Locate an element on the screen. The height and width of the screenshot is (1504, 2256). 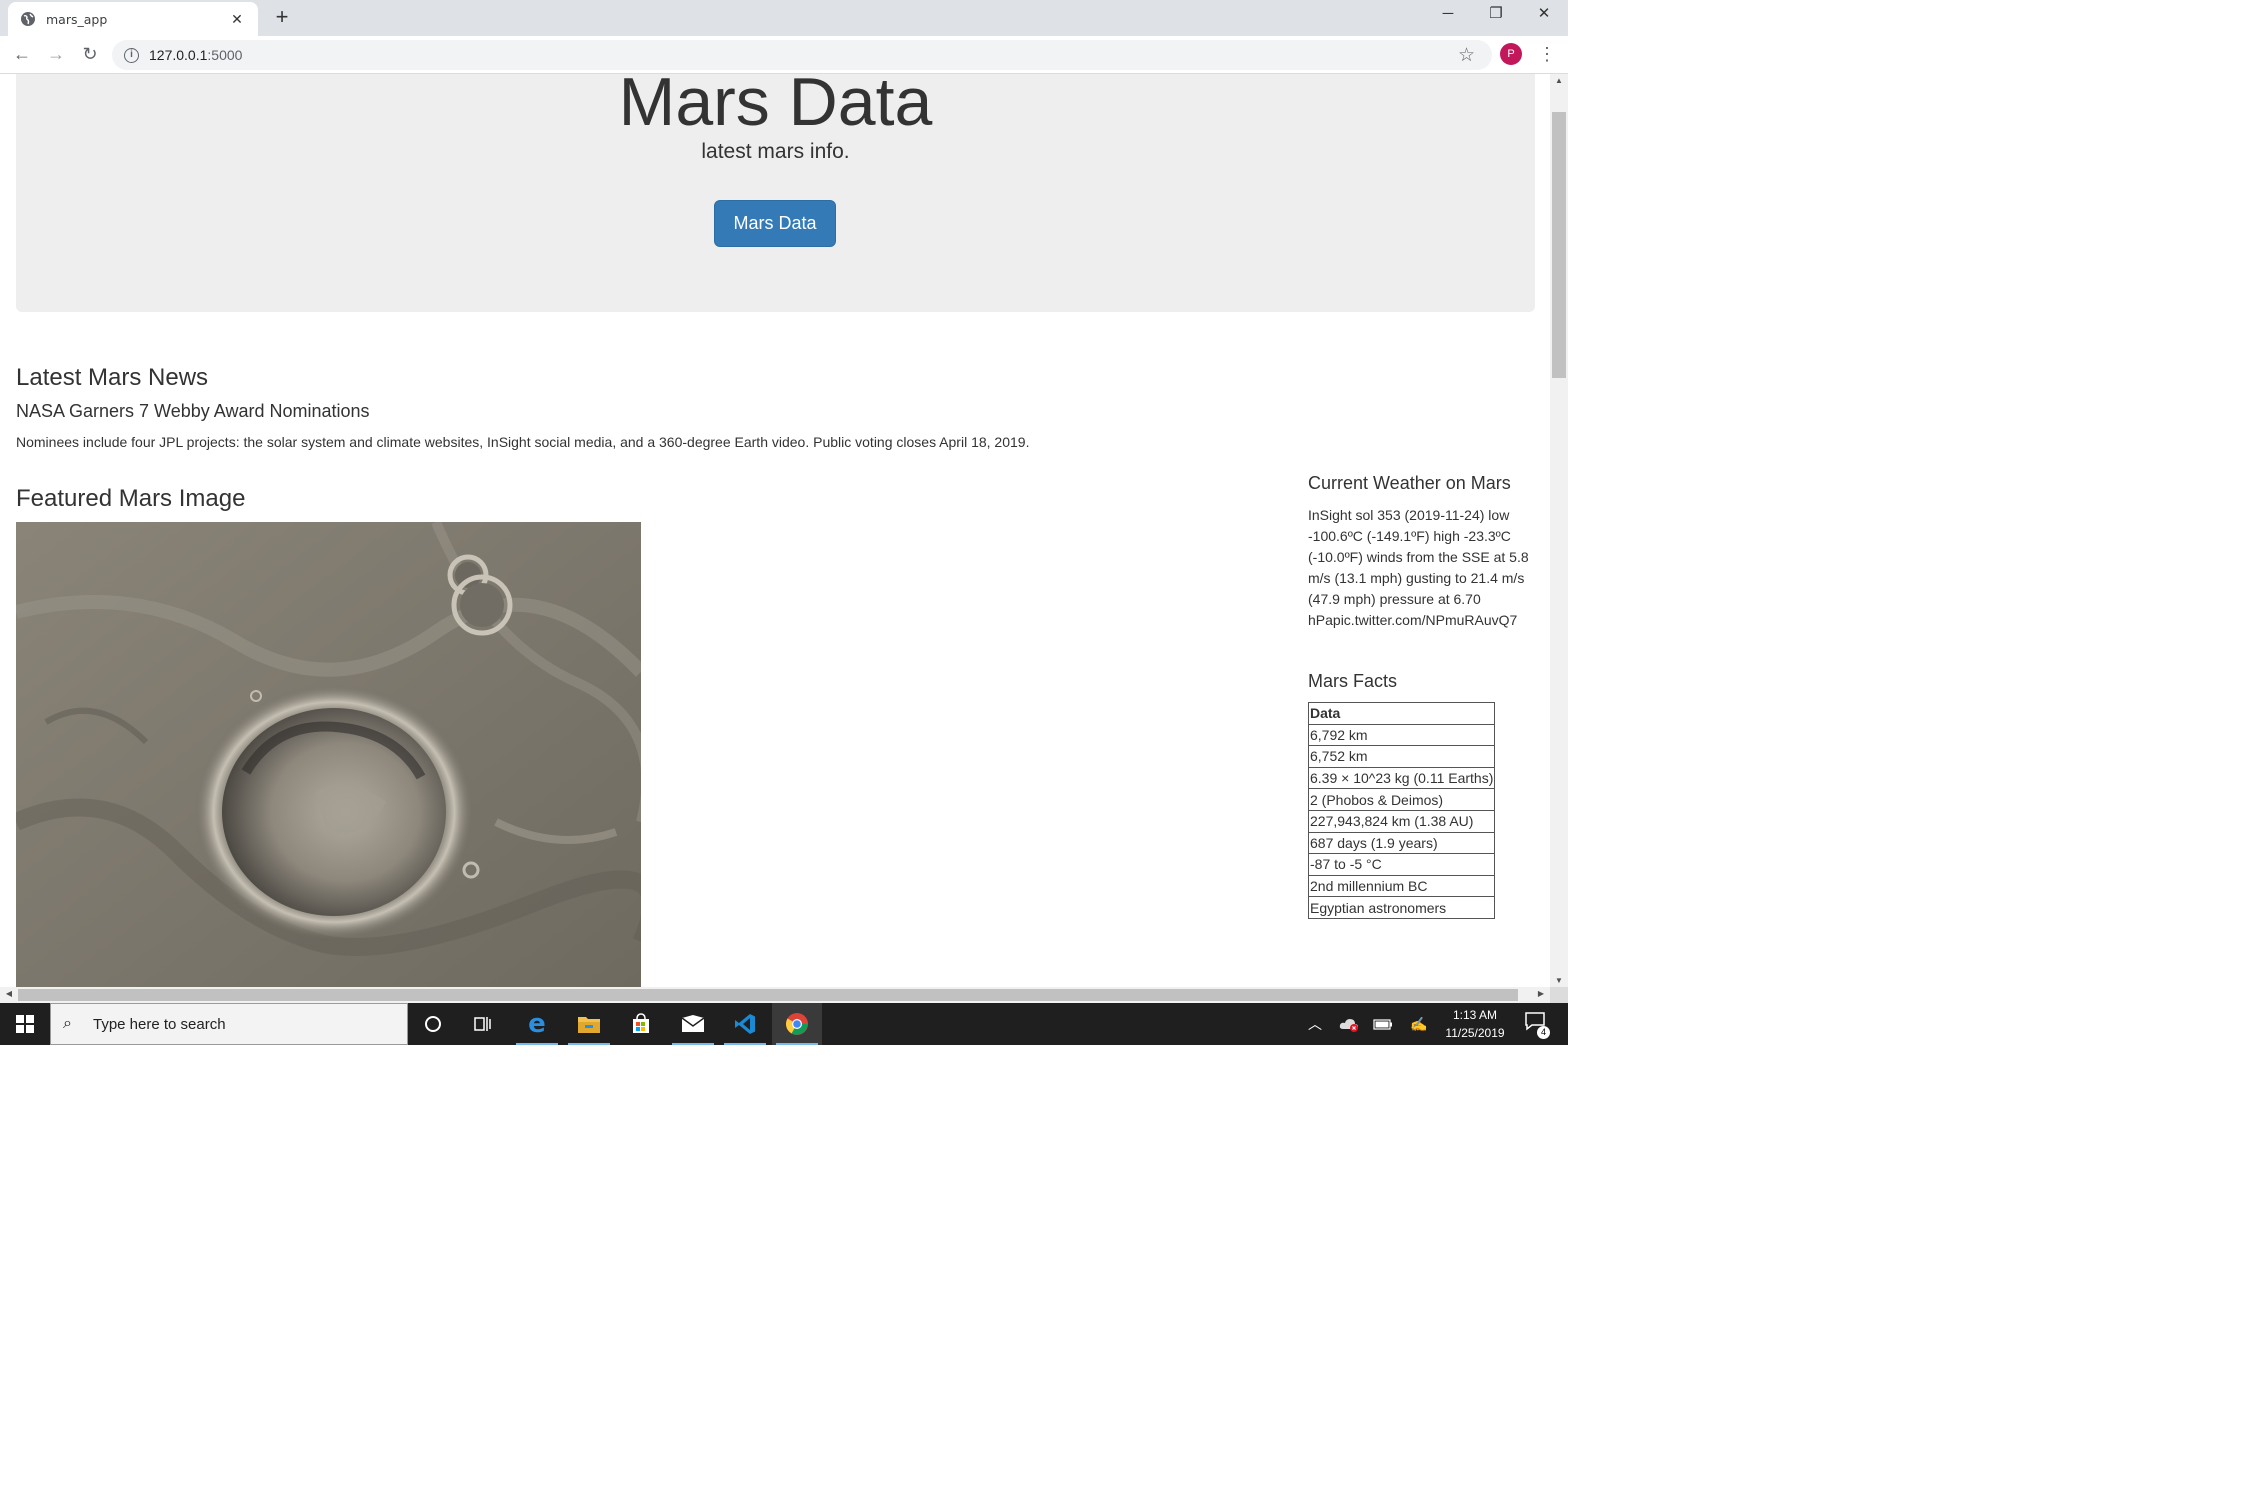
scrollbar-corner is located at coordinates (1559, 995).